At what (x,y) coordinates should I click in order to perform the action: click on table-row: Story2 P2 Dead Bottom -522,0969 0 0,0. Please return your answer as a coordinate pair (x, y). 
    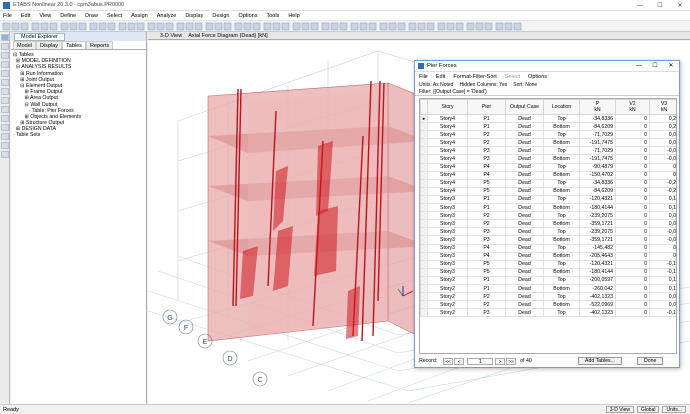
    Looking at the image, I should click on (548, 305).